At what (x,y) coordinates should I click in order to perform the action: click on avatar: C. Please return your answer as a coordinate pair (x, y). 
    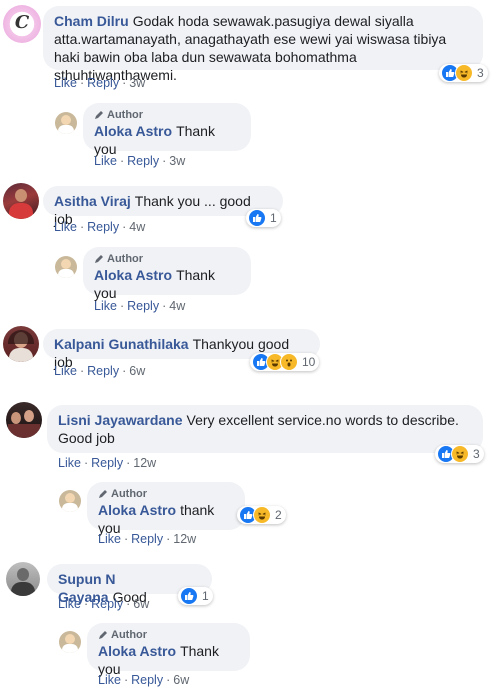
    Looking at the image, I should click on (22, 24).